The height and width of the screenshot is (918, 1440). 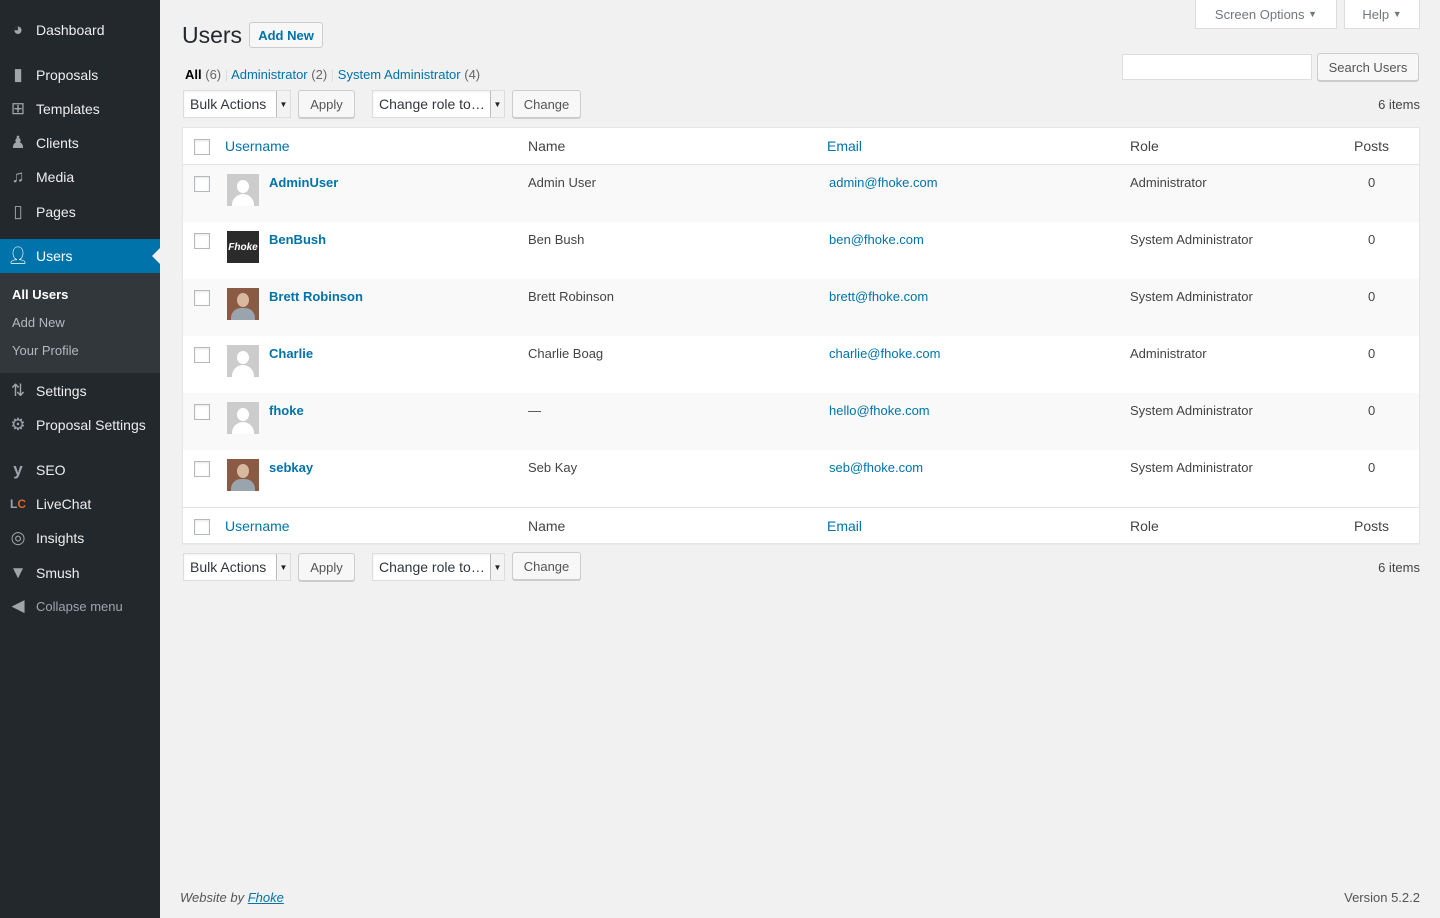 I want to click on yoast-icon: y, so click(x=18, y=469).